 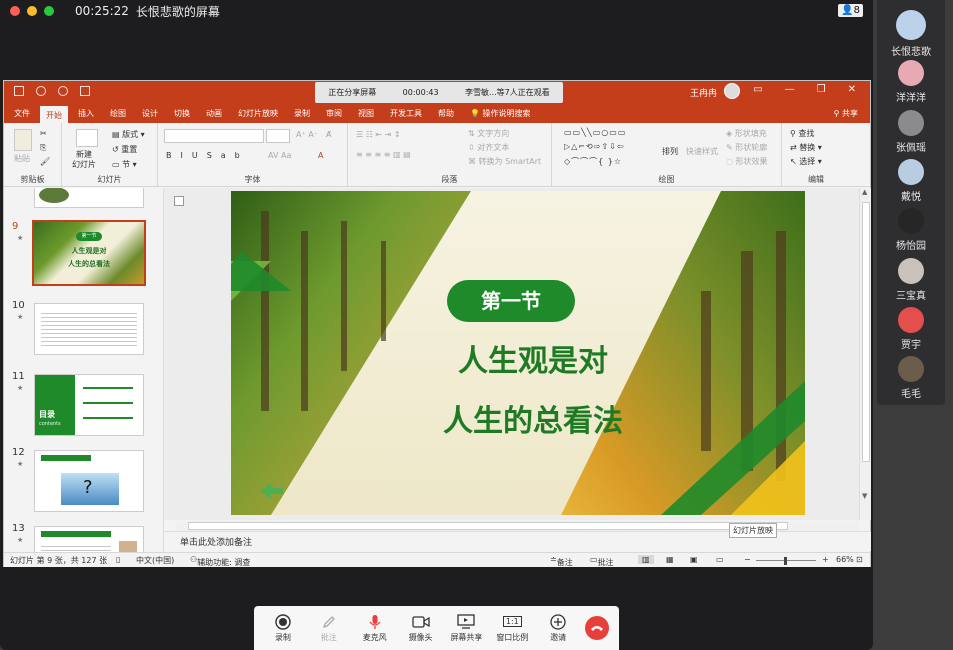 What do you see at coordinates (283, 628) in the screenshot?
I see `record-button: 录制` at bounding box center [283, 628].